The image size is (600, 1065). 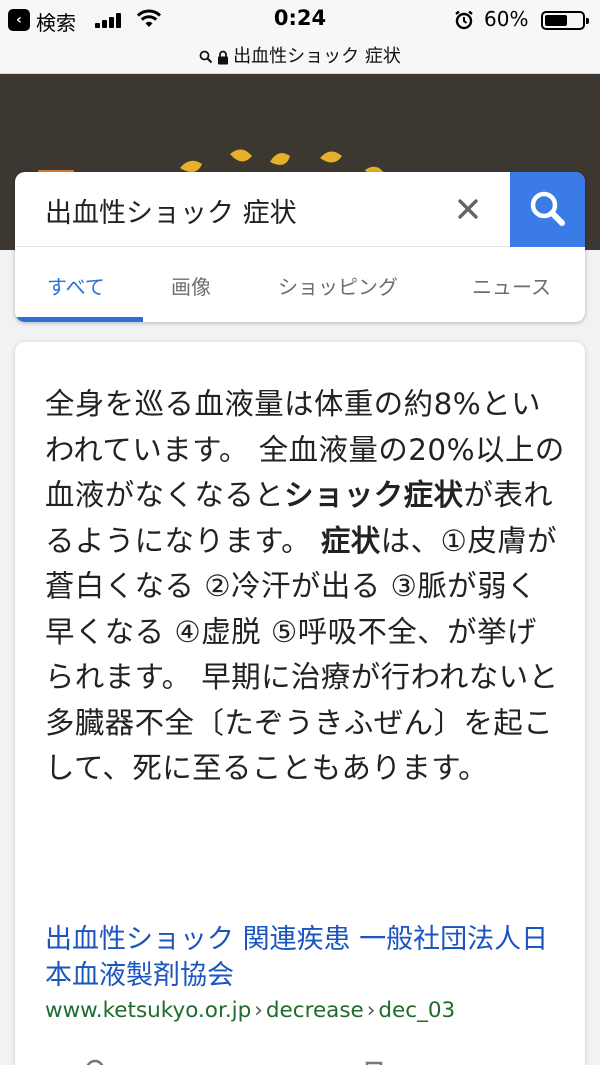 What do you see at coordinates (565, 20) in the screenshot?
I see `battery-icon` at bounding box center [565, 20].